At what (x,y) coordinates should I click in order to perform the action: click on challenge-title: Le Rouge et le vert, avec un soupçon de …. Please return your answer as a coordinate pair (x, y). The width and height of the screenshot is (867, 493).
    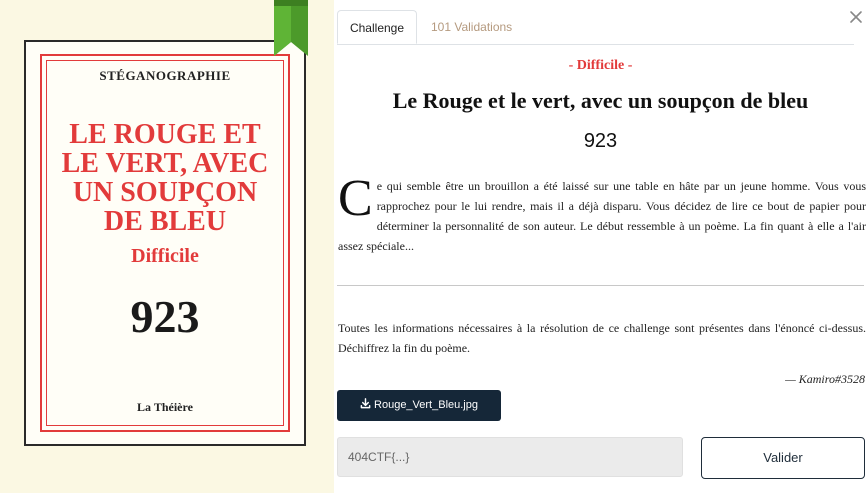
    Looking at the image, I should click on (600, 100).